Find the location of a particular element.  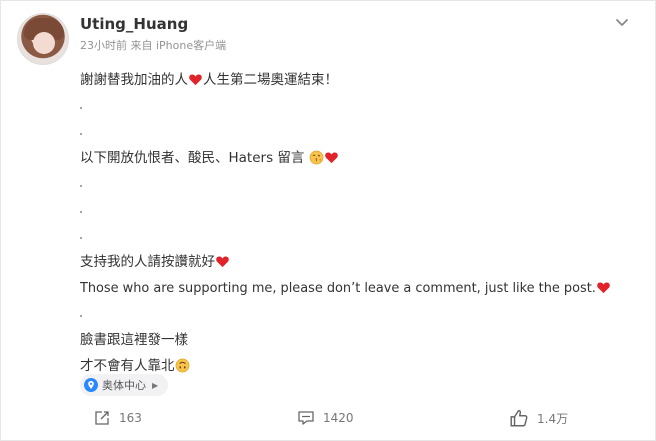

comment-button: 1420 is located at coordinates (325, 418).